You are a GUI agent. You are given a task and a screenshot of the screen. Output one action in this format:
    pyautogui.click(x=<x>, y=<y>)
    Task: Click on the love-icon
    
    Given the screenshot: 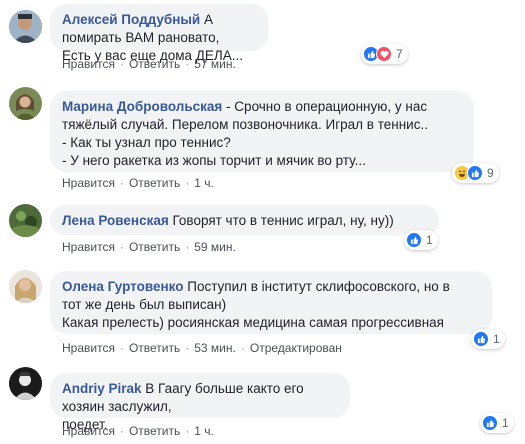 What is the action you would take?
    pyautogui.click(x=384, y=54)
    